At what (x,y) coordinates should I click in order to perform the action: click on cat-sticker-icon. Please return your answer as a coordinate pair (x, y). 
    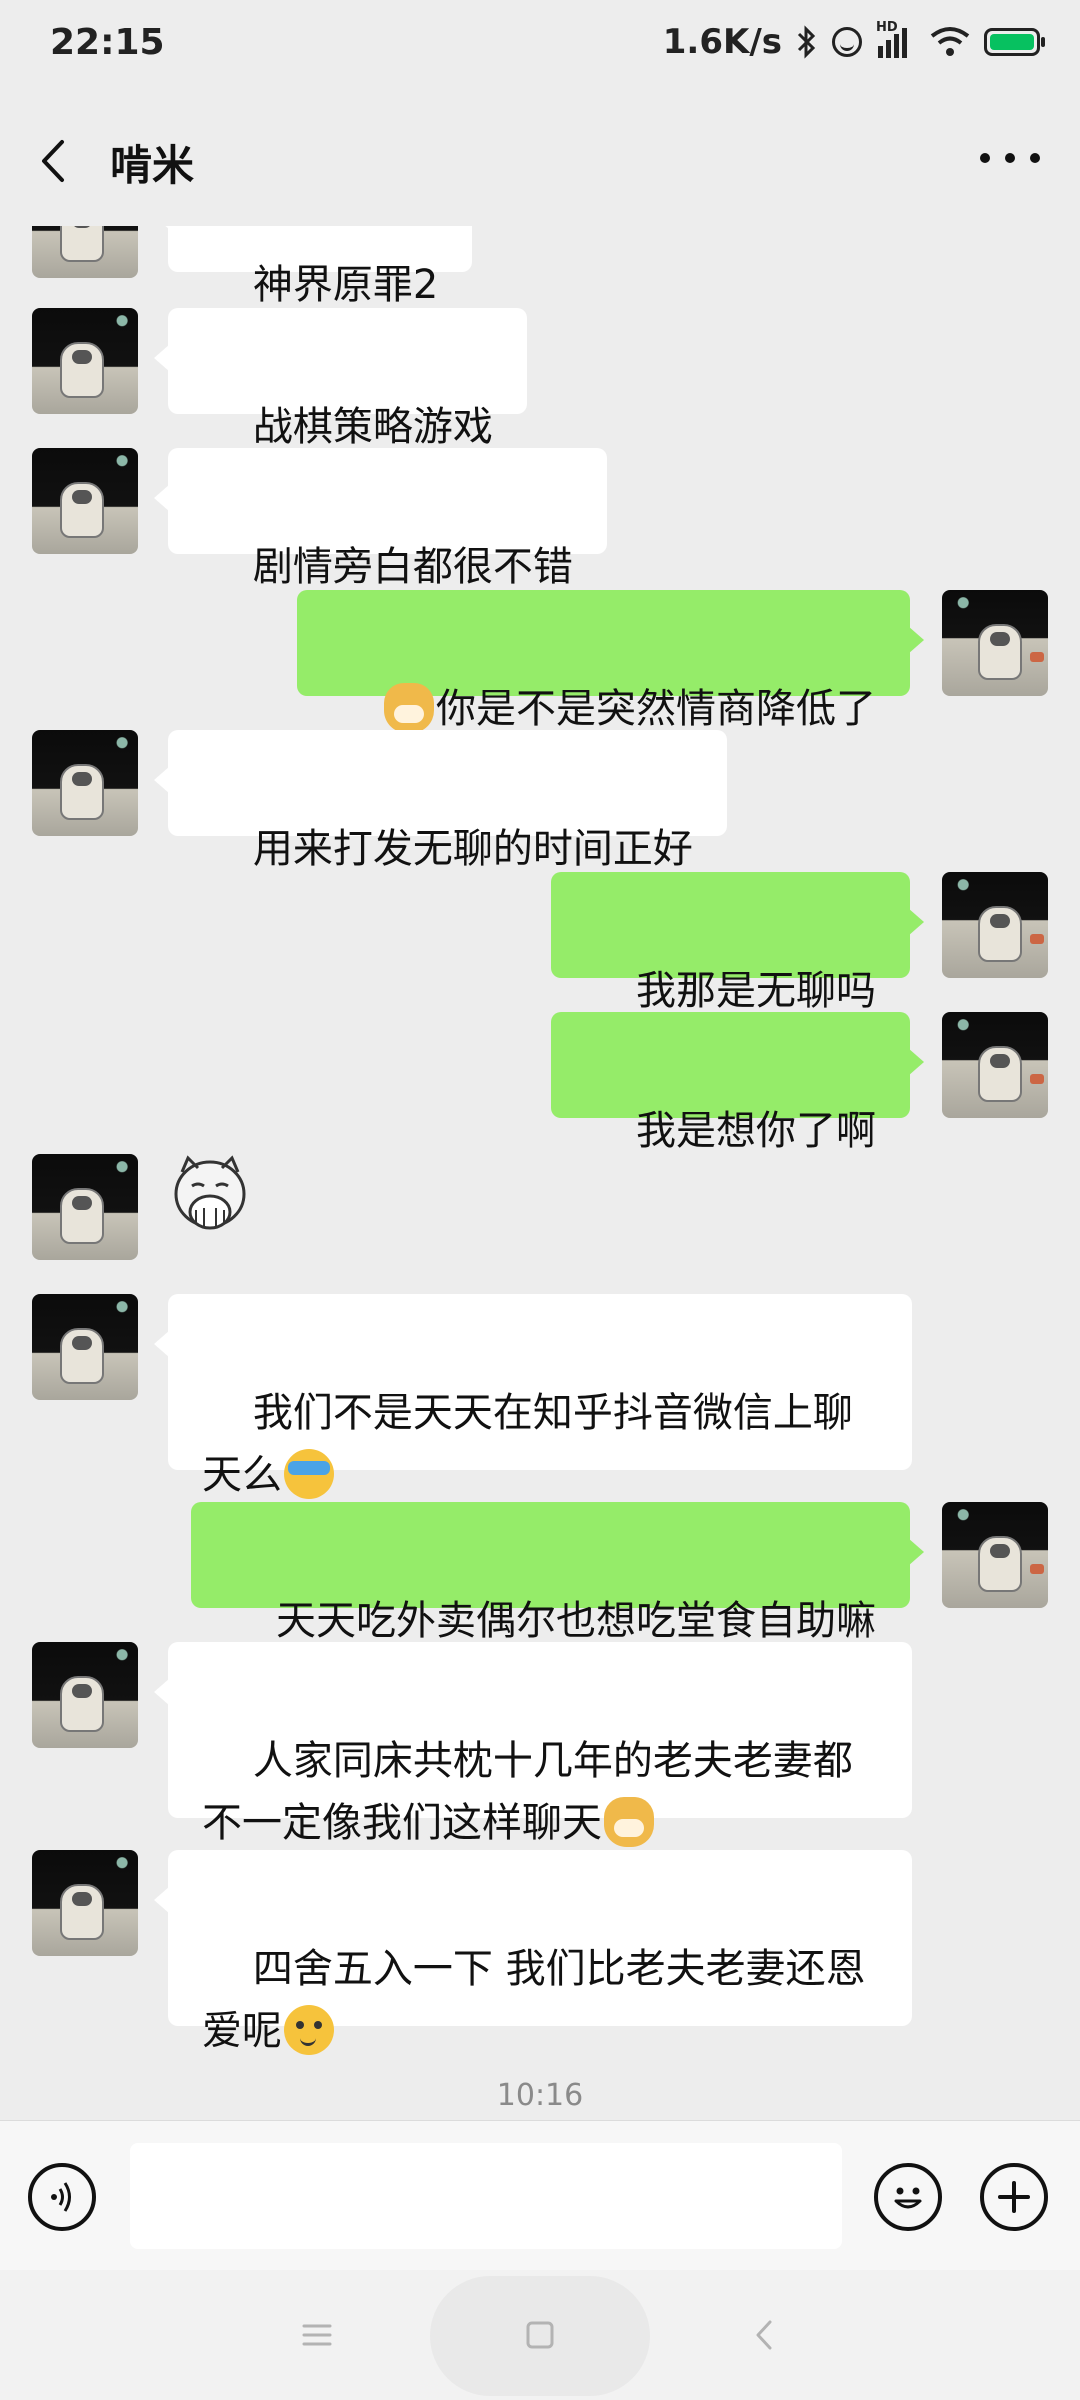
    Looking at the image, I should click on (210, 1196).